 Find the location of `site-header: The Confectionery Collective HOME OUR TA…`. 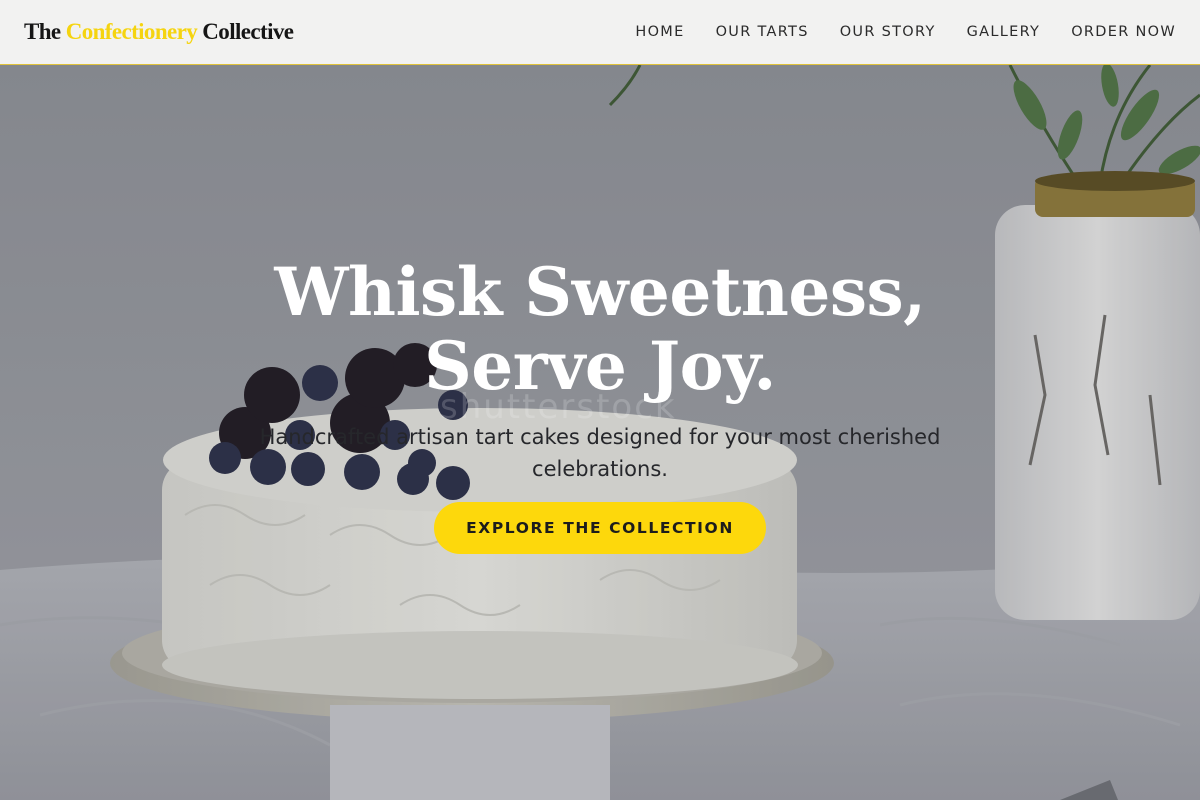

site-header: The Confectionery Collective HOME OUR TA… is located at coordinates (600, 32).